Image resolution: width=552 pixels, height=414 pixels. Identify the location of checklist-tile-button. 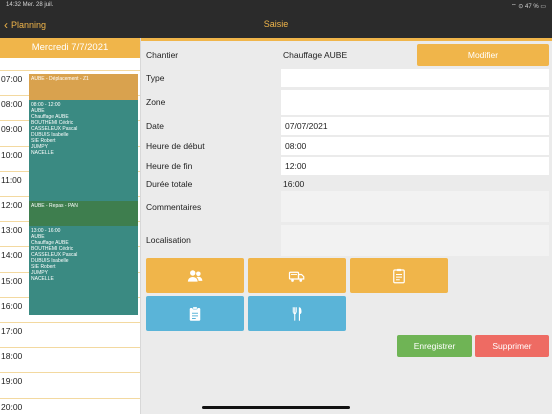
(399, 275).